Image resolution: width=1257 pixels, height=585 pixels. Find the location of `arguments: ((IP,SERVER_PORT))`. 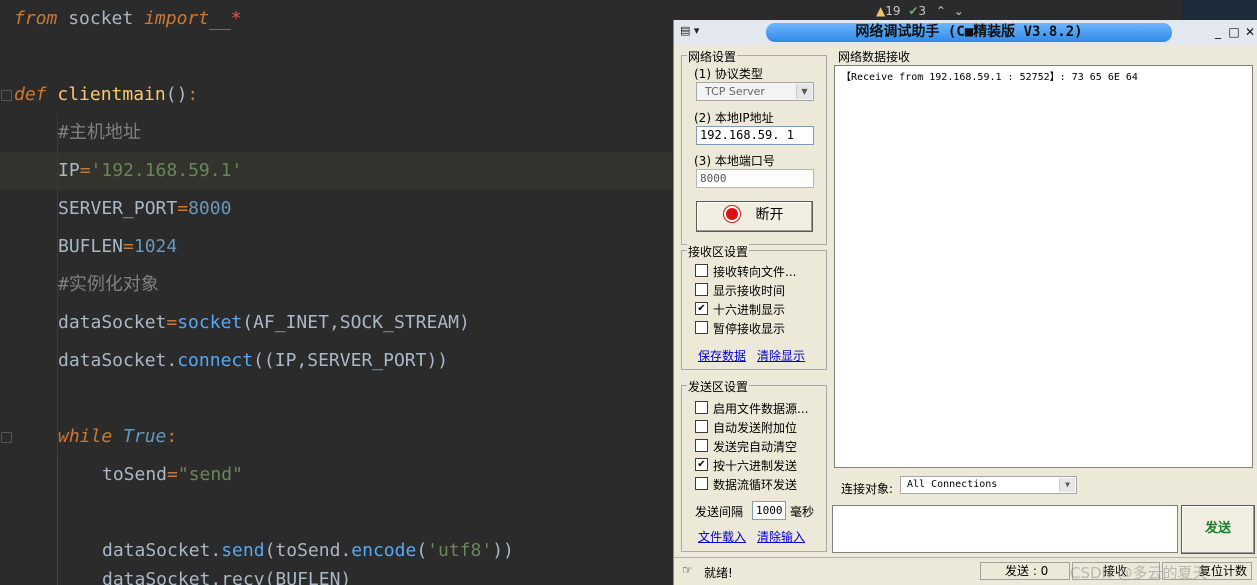

arguments: ((IP,SERVER_PORT)) is located at coordinates (351, 360).